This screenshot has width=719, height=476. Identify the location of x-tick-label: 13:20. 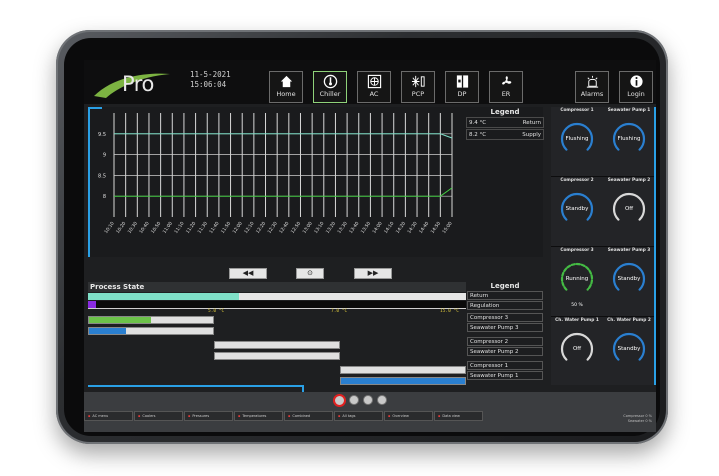
(331, 228).